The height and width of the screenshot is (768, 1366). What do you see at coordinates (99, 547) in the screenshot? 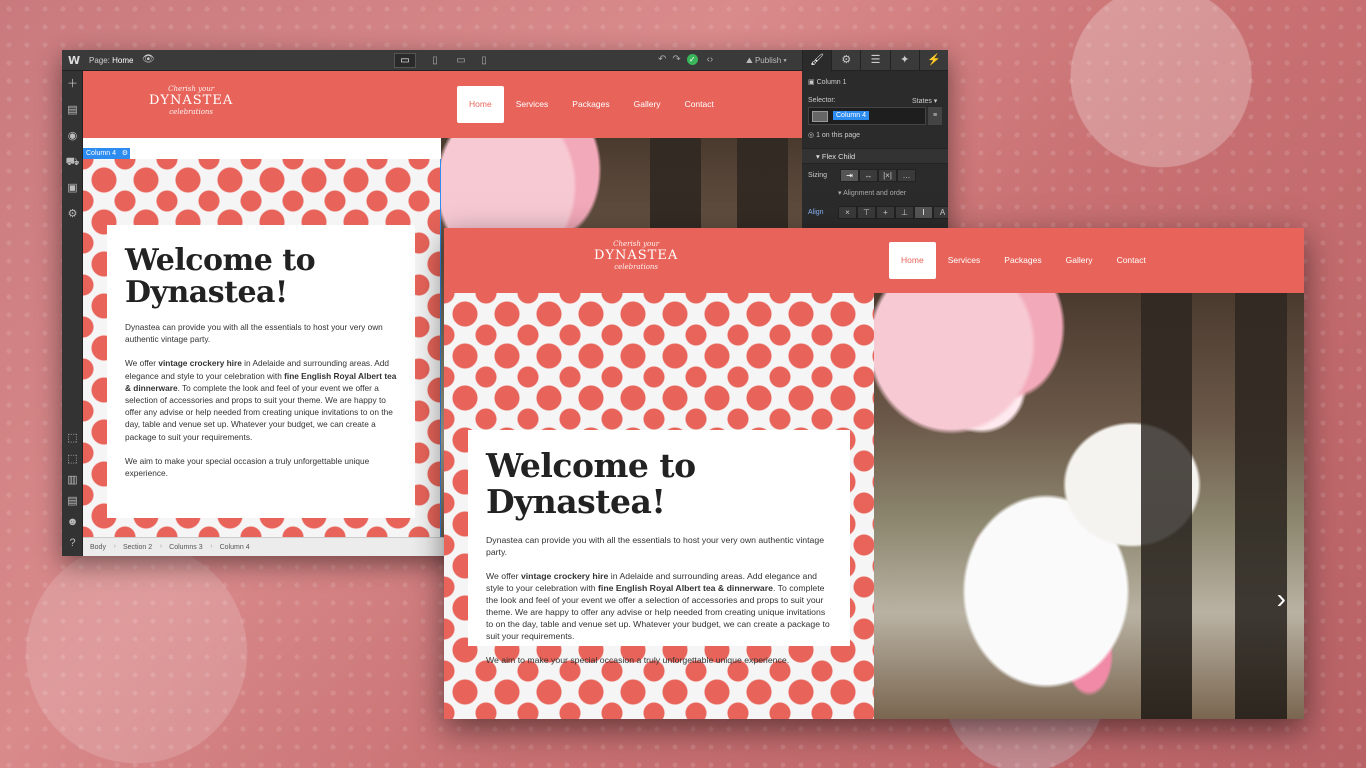
I see `crumb-body: Body` at bounding box center [99, 547].